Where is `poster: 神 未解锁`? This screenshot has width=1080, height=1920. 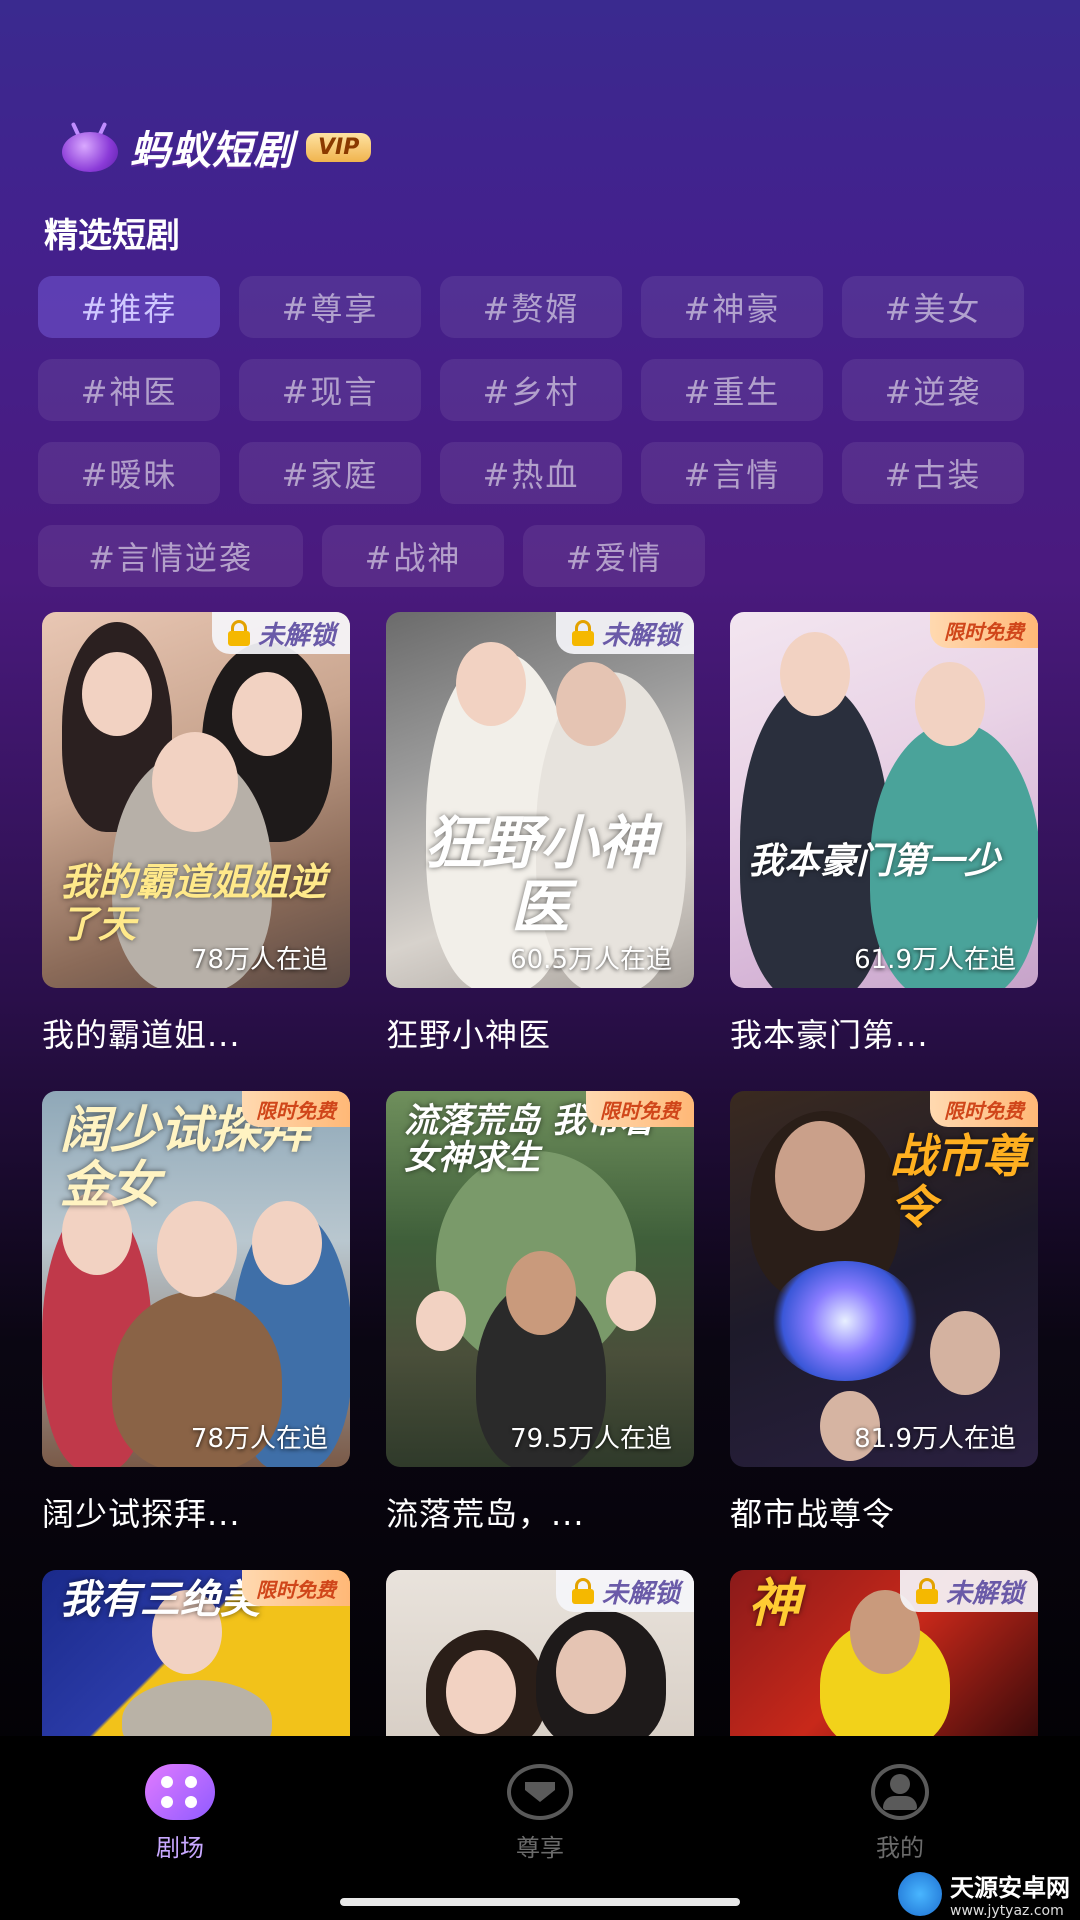 poster: 神 未解锁 is located at coordinates (884, 1653).